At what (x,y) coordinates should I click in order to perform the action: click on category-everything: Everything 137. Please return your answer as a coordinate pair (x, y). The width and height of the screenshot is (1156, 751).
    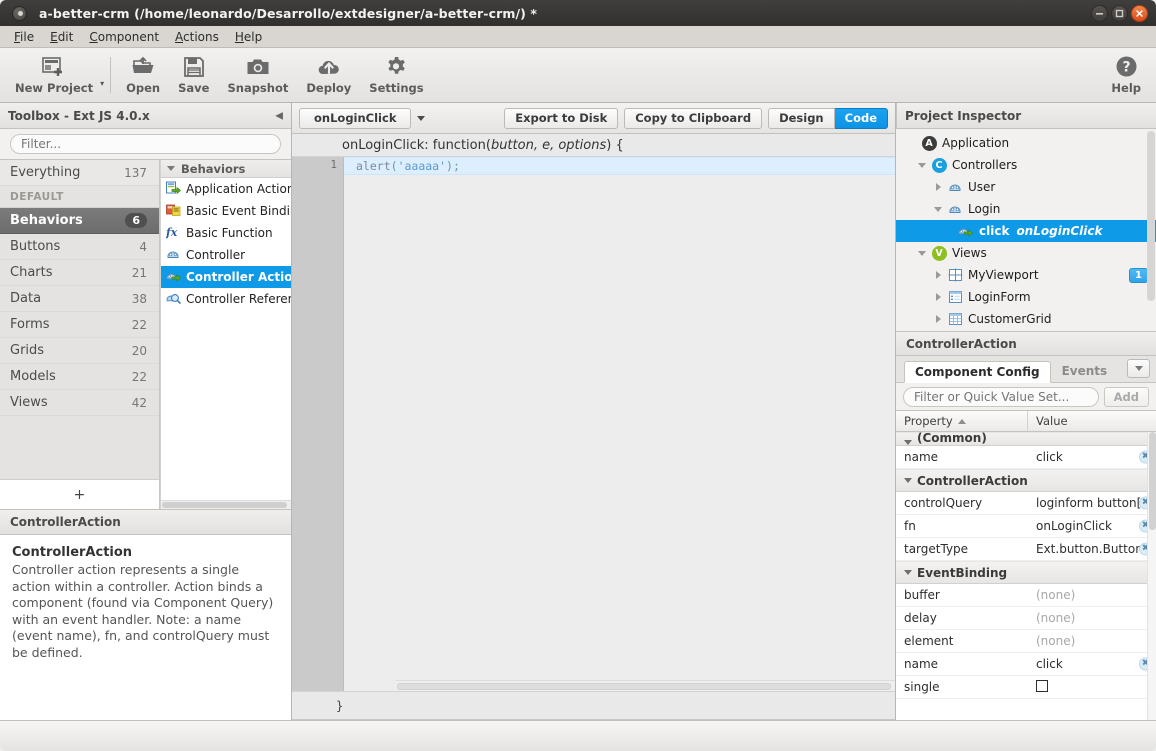
    Looking at the image, I should click on (79, 173).